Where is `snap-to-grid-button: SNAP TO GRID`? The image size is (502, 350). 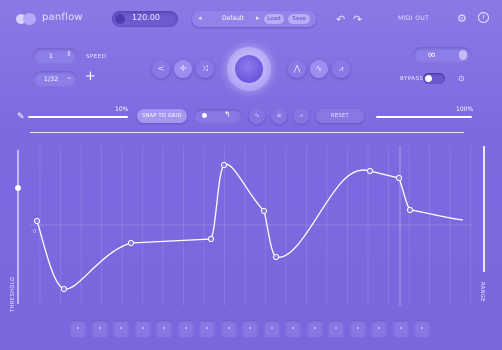
snap-to-grid-button: SNAP TO GRID is located at coordinates (162, 116).